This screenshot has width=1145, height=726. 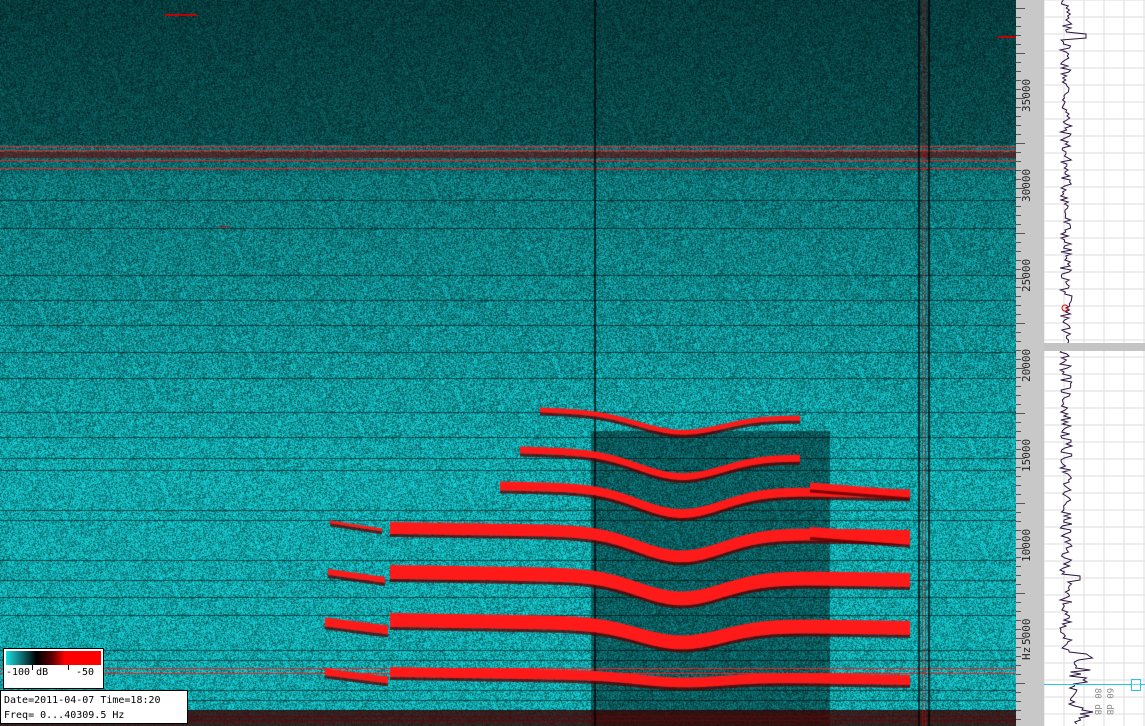 I want to click on freq-label-30000: 30000, so click(x=1026, y=185).